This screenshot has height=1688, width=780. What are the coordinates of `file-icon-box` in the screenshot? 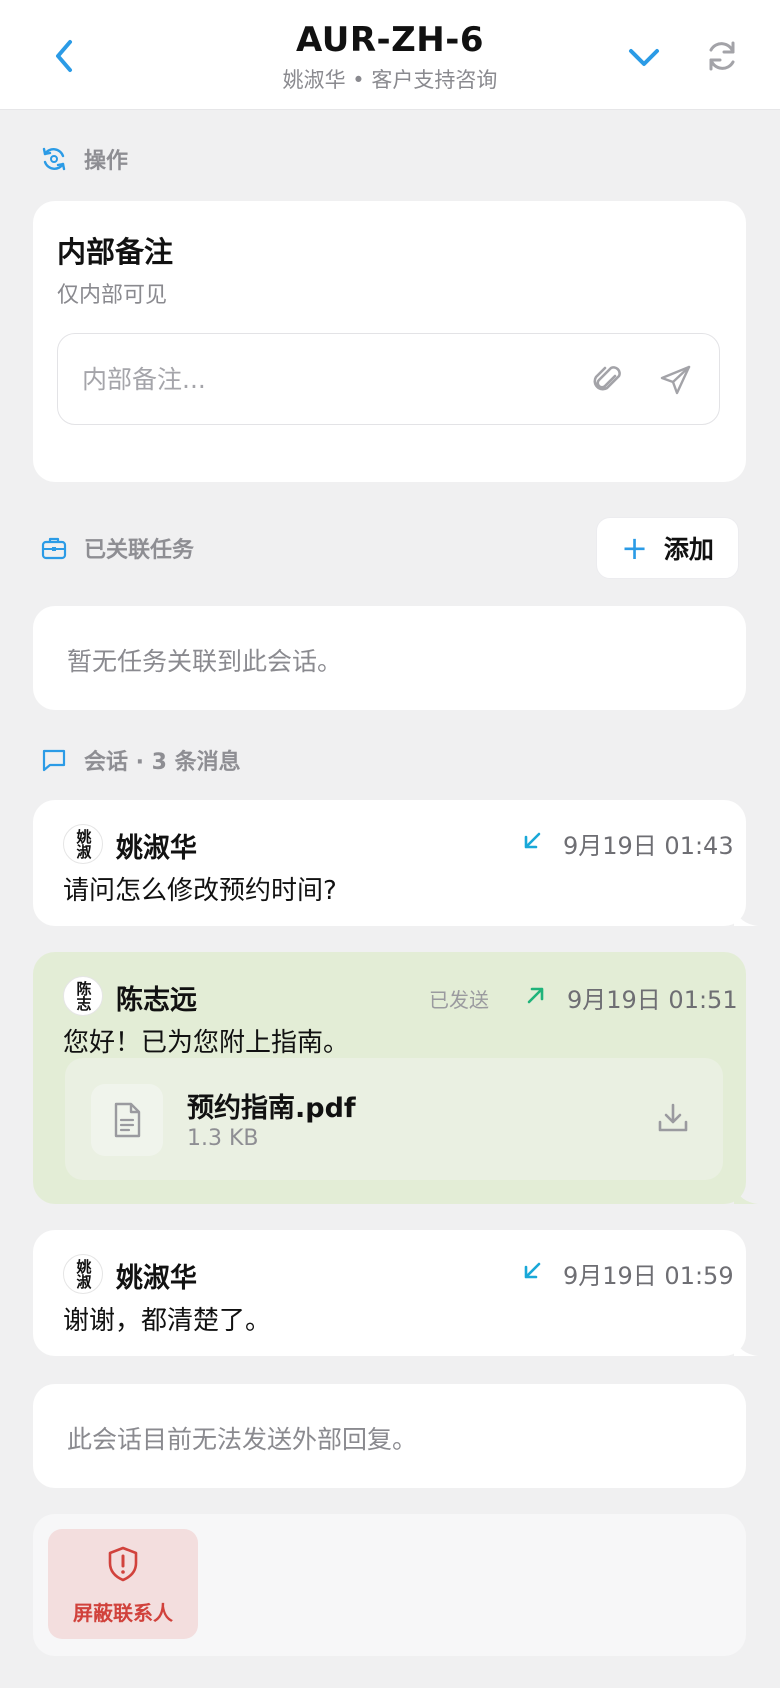 It's located at (127, 1120).